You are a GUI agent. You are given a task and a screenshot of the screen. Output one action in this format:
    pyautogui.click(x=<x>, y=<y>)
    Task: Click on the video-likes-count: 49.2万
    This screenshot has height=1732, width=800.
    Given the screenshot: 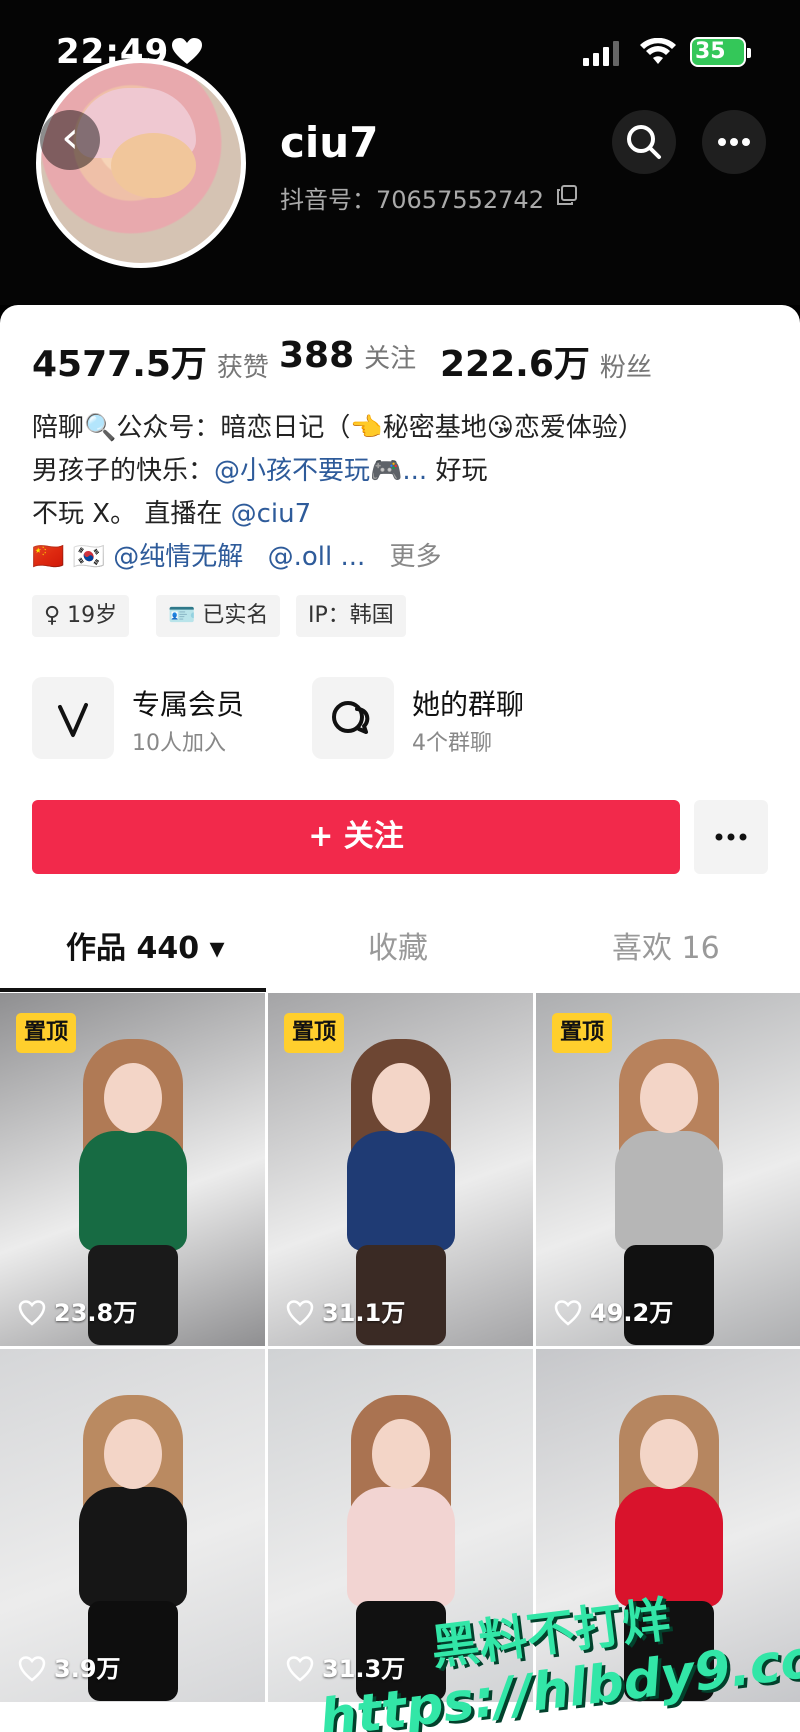 What is the action you would take?
    pyautogui.click(x=632, y=1313)
    